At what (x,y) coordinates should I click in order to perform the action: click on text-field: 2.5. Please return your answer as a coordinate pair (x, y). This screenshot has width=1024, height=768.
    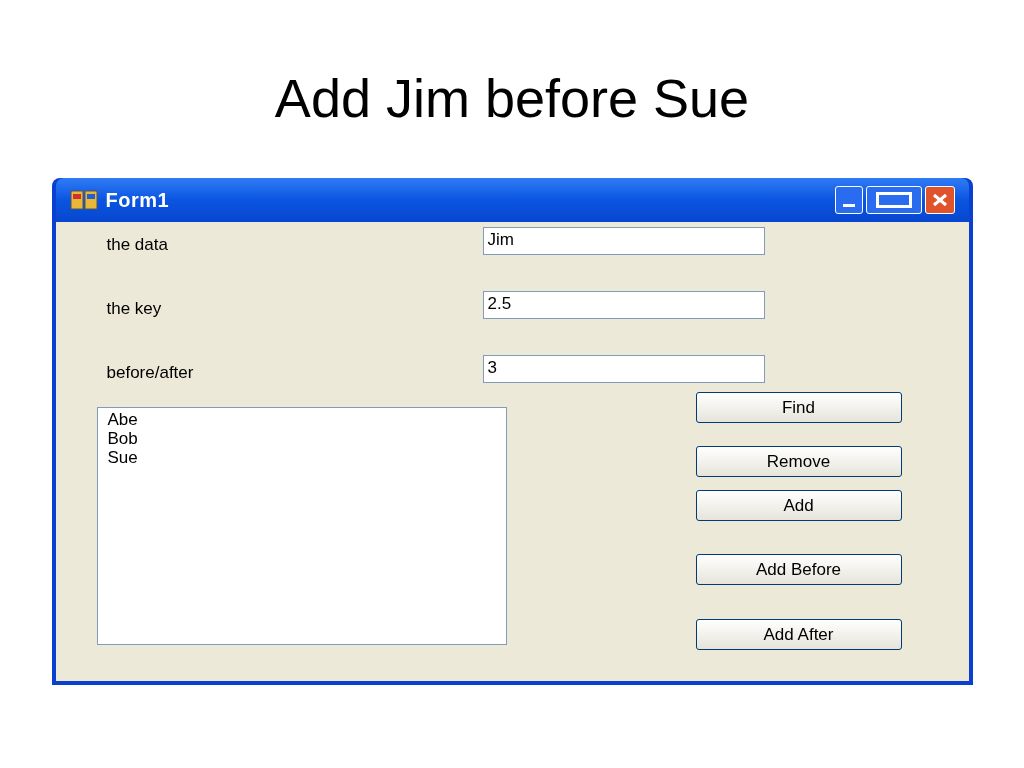
    Looking at the image, I should click on (623, 305).